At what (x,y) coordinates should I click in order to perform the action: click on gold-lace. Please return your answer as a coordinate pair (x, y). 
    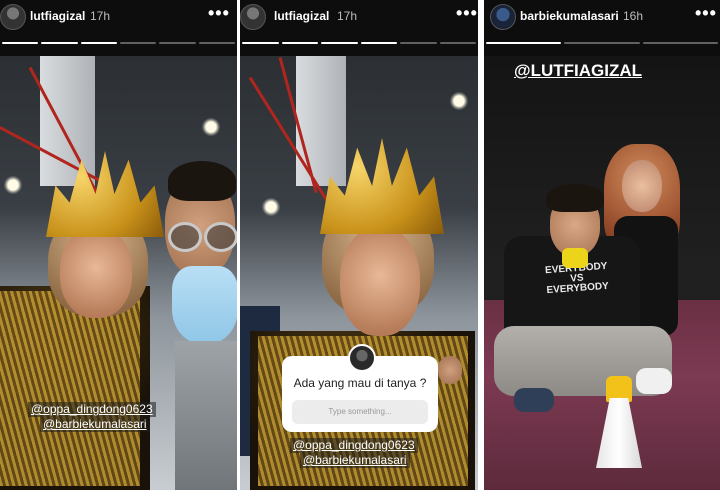
    Looking at the image, I should click on (70, 388).